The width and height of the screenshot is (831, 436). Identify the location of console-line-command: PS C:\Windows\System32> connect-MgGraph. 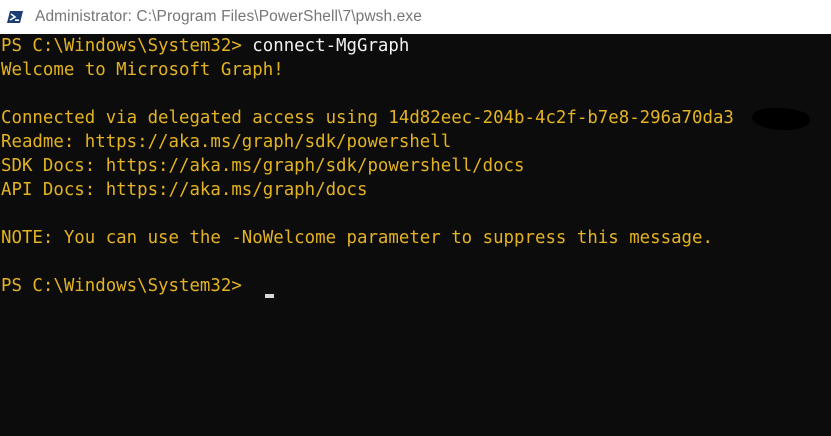
(205, 46).